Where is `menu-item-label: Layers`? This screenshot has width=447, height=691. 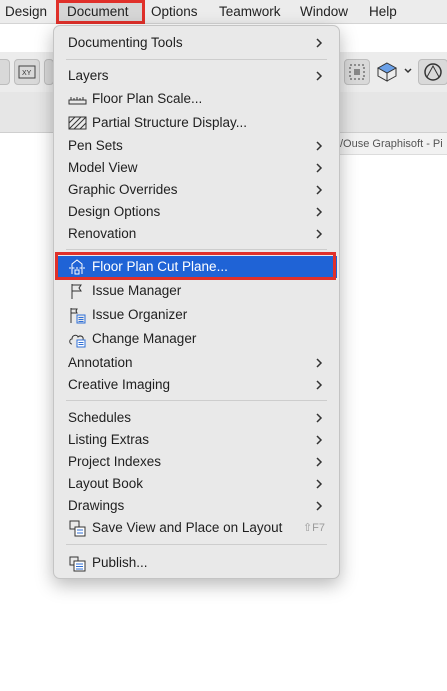
menu-item-label: Layers is located at coordinates (88, 75).